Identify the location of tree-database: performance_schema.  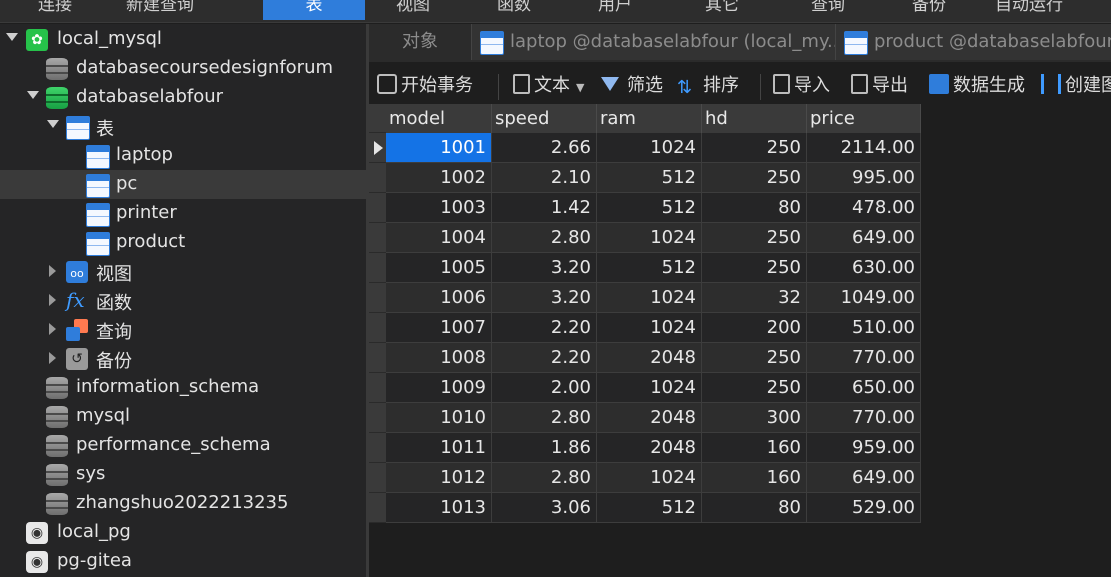
(183, 445).